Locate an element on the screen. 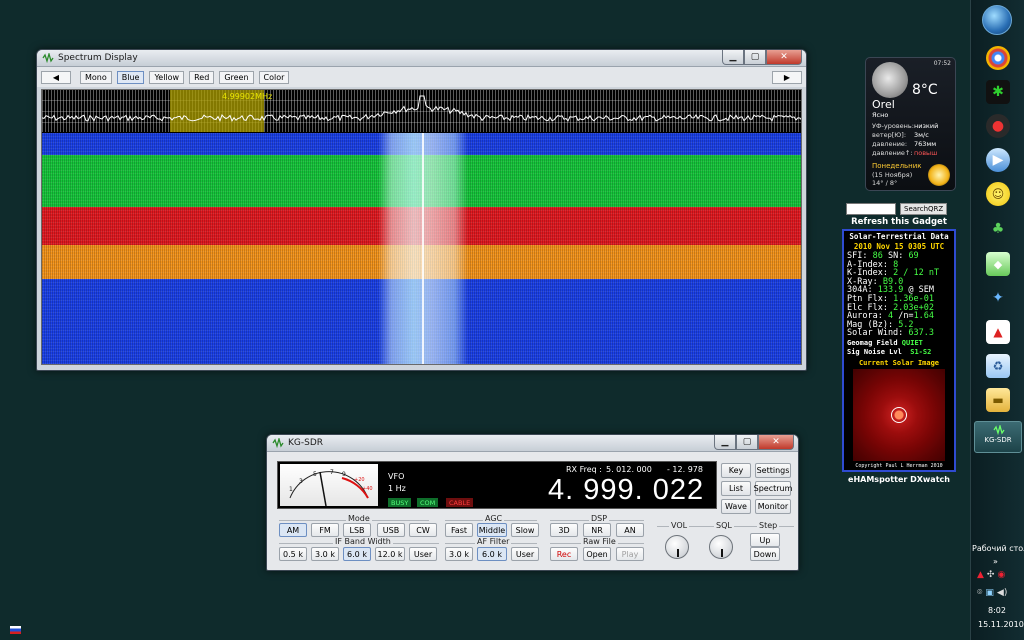  weather-row-value: 3м/с is located at coordinates (921, 135).